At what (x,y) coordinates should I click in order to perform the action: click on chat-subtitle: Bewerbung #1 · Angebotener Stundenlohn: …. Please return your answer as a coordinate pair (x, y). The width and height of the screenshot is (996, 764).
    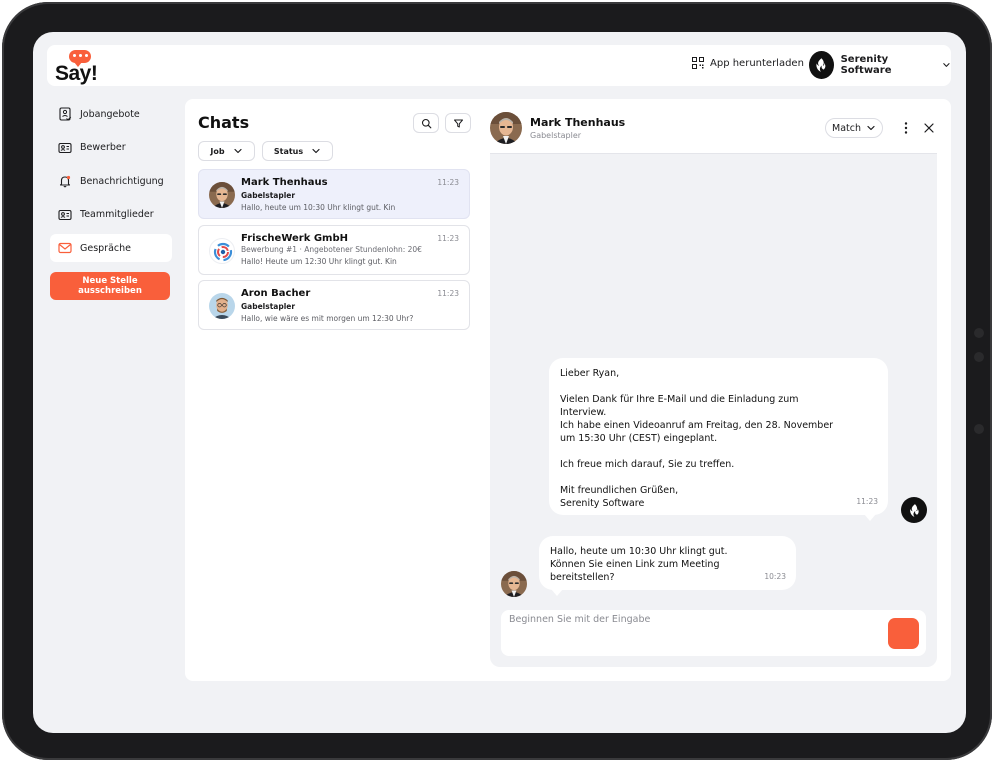
    Looking at the image, I should click on (331, 249).